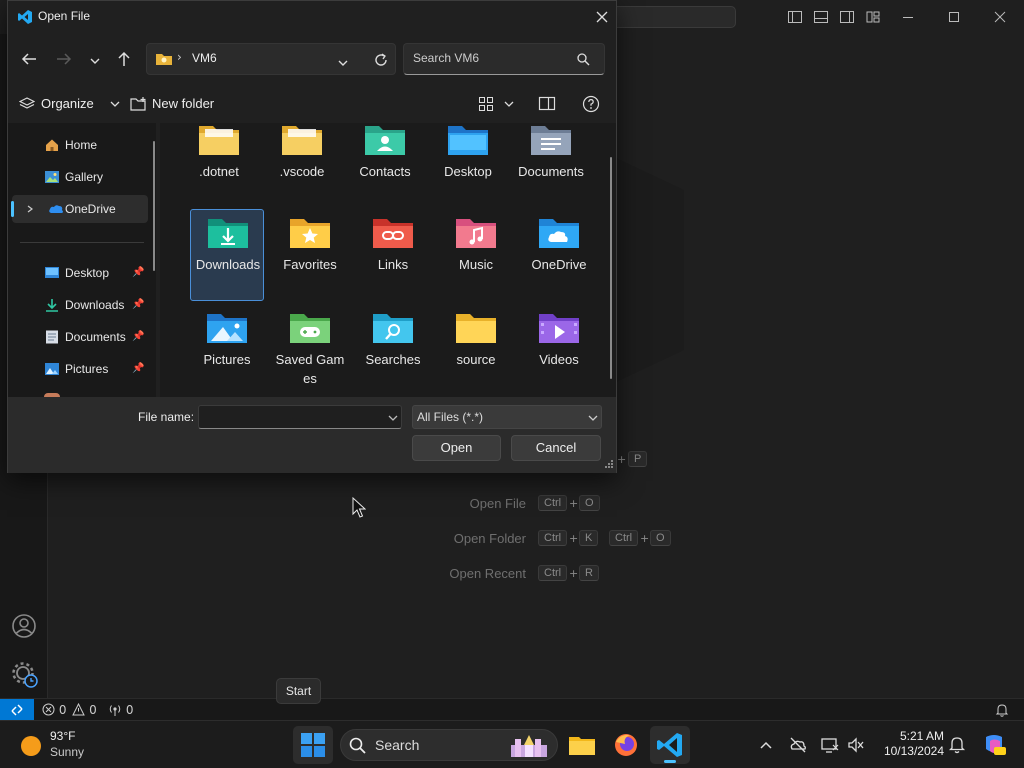 The width and height of the screenshot is (1024, 768). Describe the element at coordinates (611, 268) in the screenshot. I see `content-scrollbar` at that location.